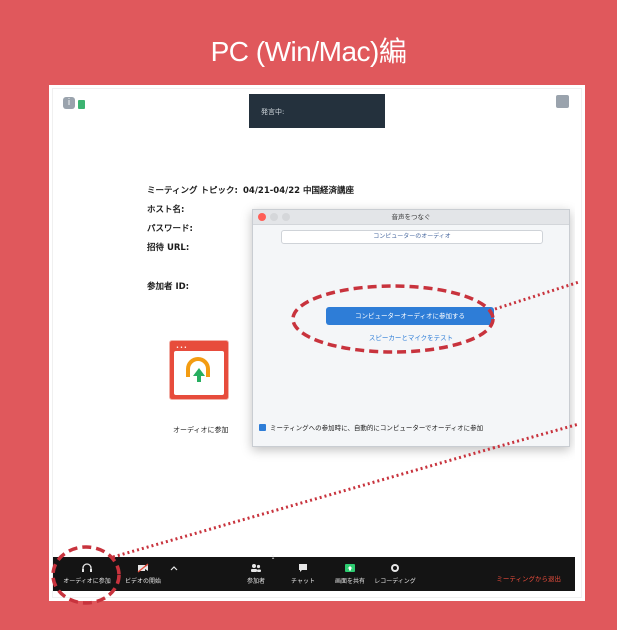 The width and height of the screenshot is (617, 630). I want to click on chat-label: チャット, so click(303, 581).